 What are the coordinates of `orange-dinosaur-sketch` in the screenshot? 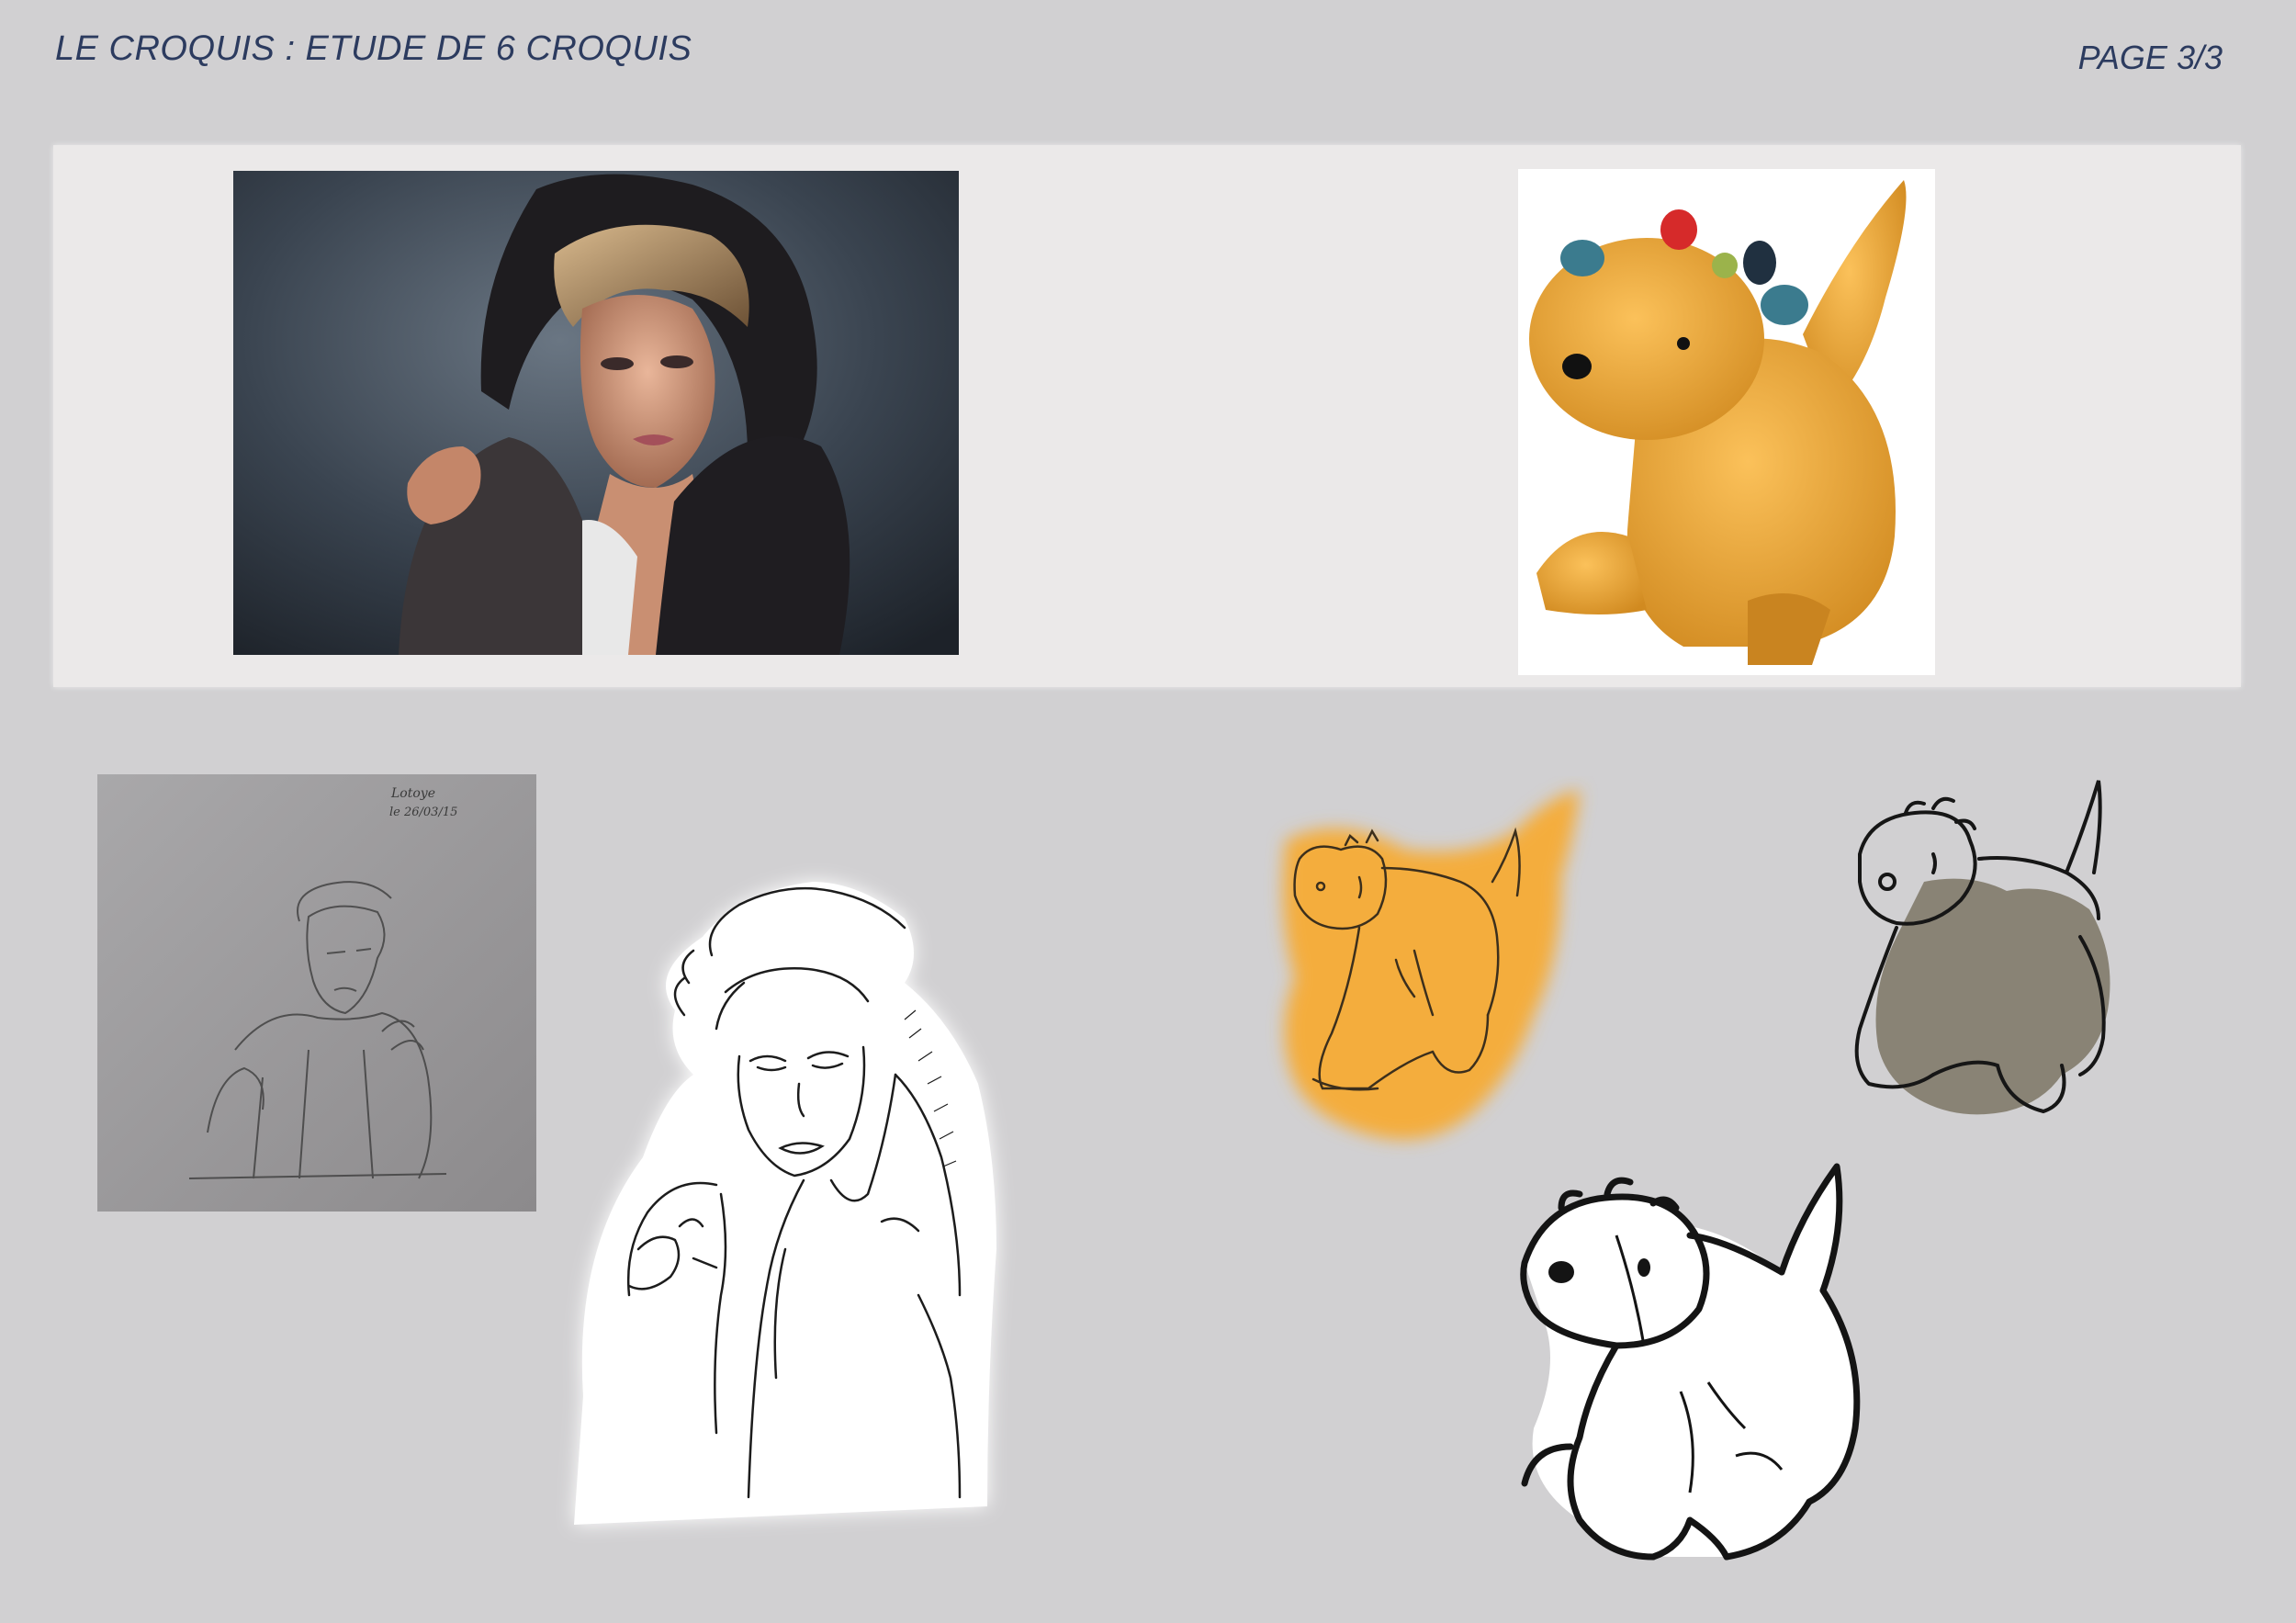 It's located at (1432, 973).